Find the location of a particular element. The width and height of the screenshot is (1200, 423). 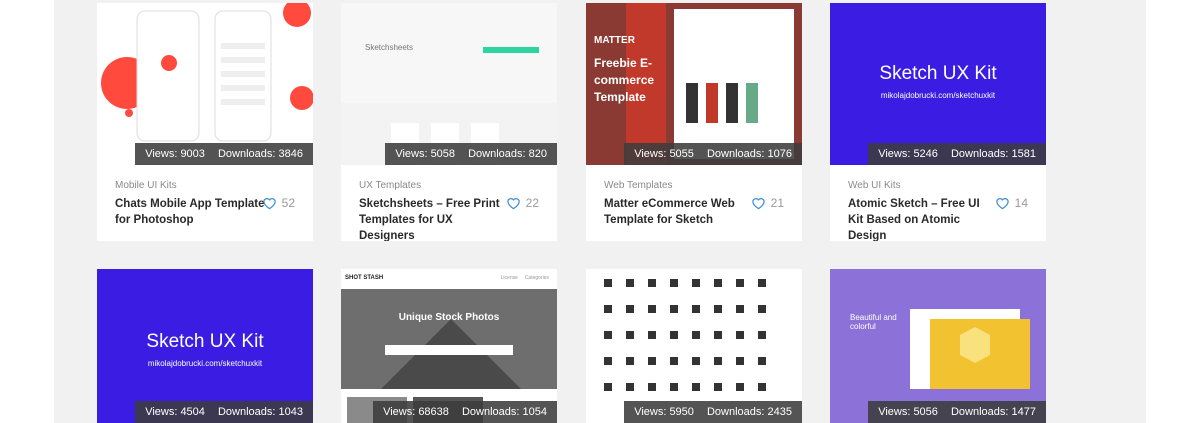

stats-badge: Views: 5950 Downloads: 2435 is located at coordinates (713, 412).